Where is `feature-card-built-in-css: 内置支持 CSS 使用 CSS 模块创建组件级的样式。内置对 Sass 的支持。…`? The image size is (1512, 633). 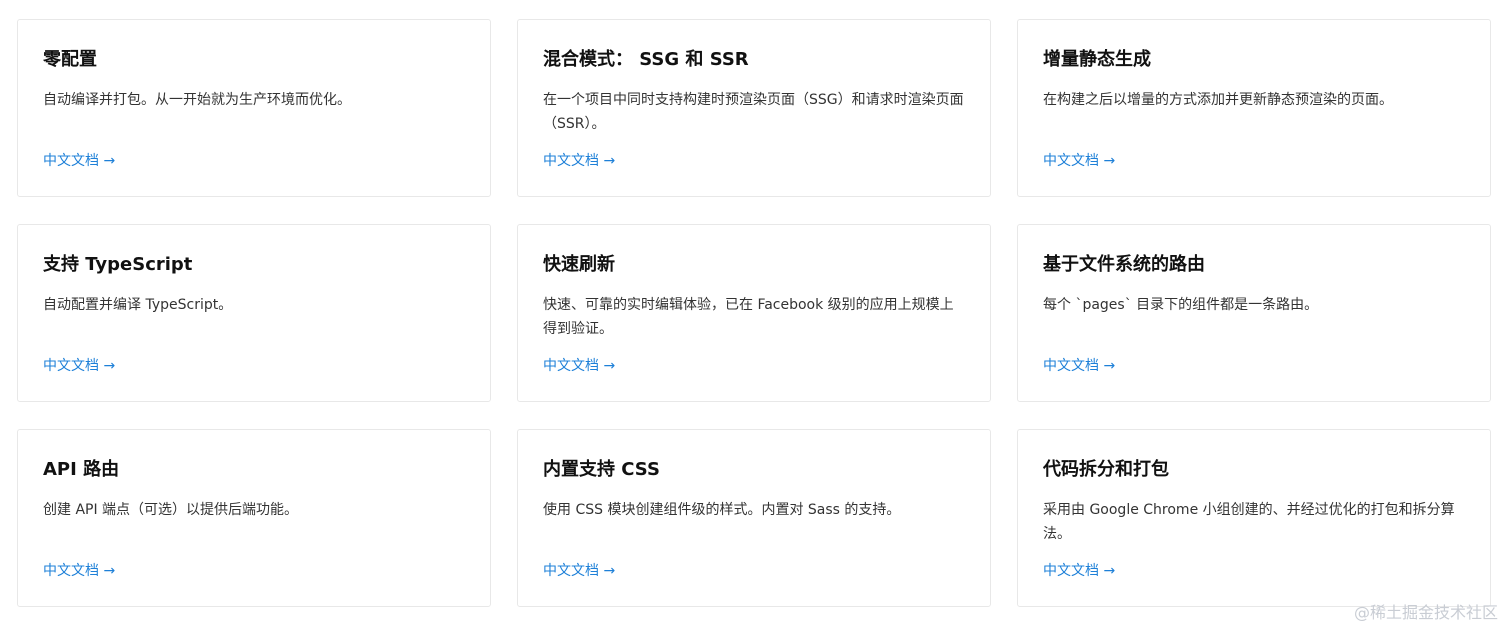
feature-card-built-in-css: 内置支持 CSS 使用 CSS 模块创建组件级的样式。内置对 Sass 的支持。… is located at coordinates (754, 518).